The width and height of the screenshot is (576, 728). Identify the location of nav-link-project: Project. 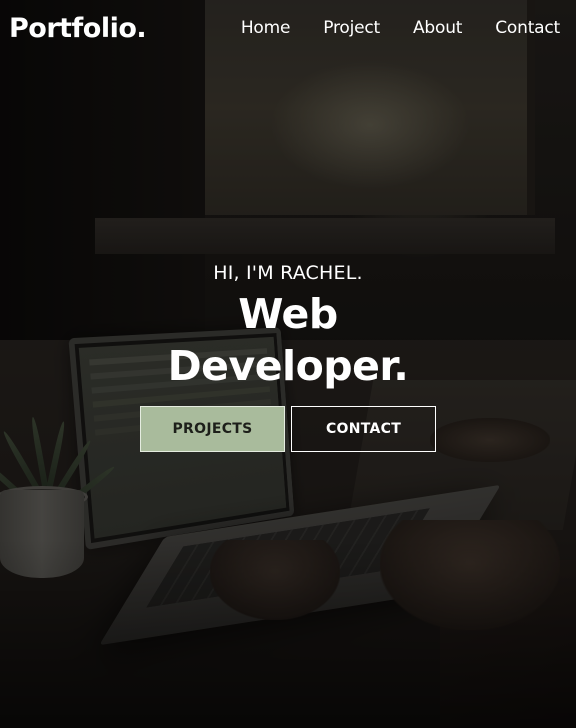
(335, 28).